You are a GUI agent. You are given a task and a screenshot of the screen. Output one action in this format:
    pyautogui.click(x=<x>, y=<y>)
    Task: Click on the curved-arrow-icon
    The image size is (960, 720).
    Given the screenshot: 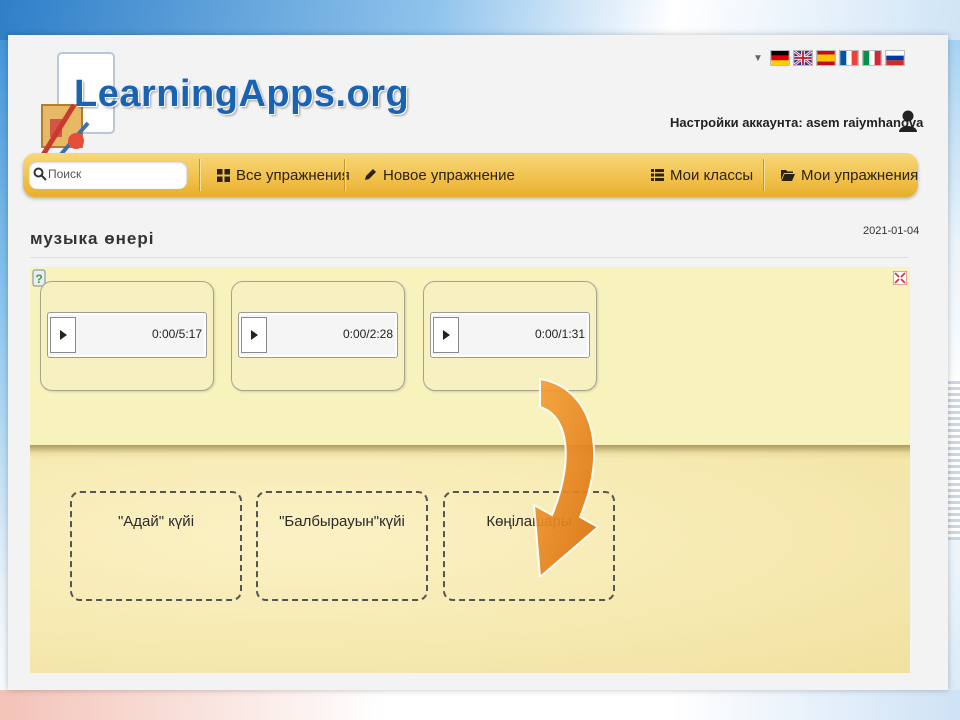 What is the action you would take?
    pyautogui.click(x=566, y=477)
    